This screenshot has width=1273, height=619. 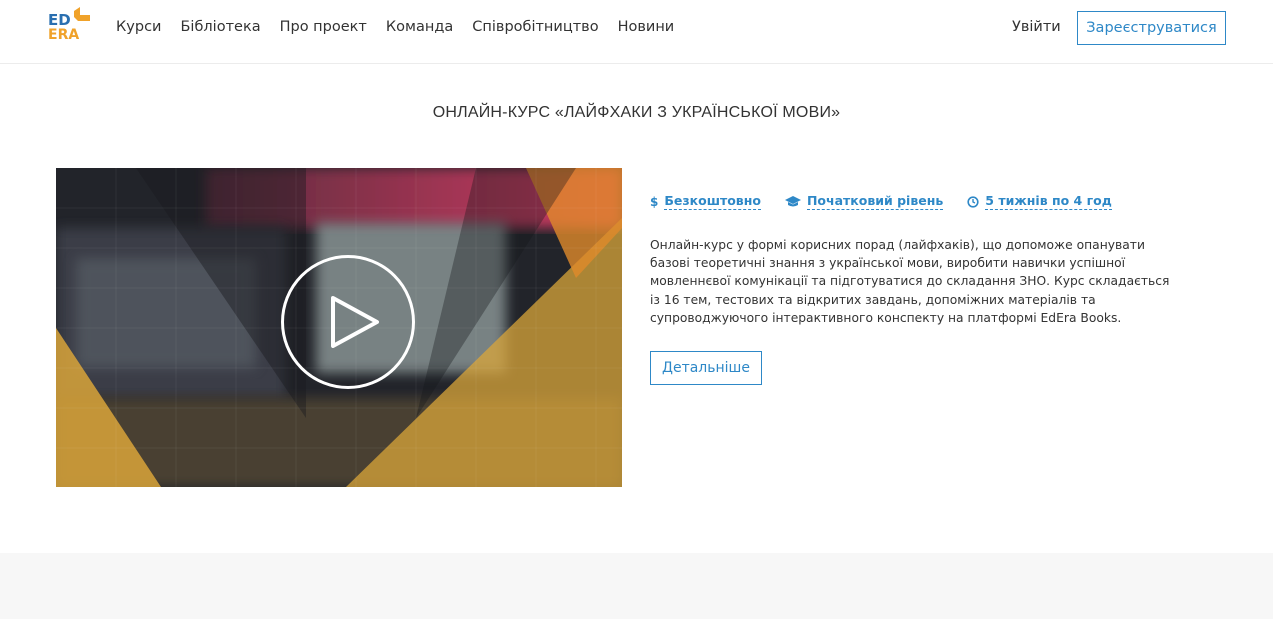 What do you see at coordinates (419, 27) in the screenshot?
I see `nav-item-team: Команда` at bounding box center [419, 27].